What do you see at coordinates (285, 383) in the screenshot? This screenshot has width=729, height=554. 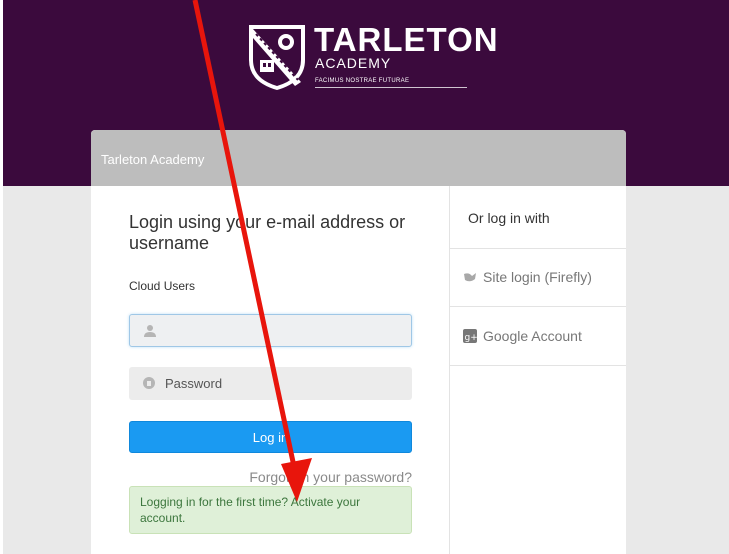 I see `password-input` at bounding box center [285, 383].